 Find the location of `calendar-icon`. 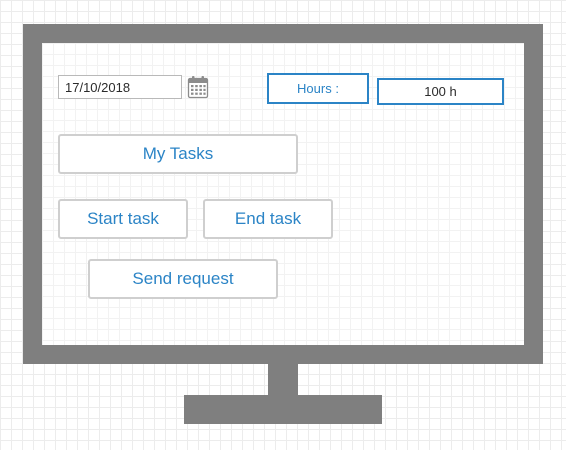

calendar-icon is located at coordinates (198, 87).